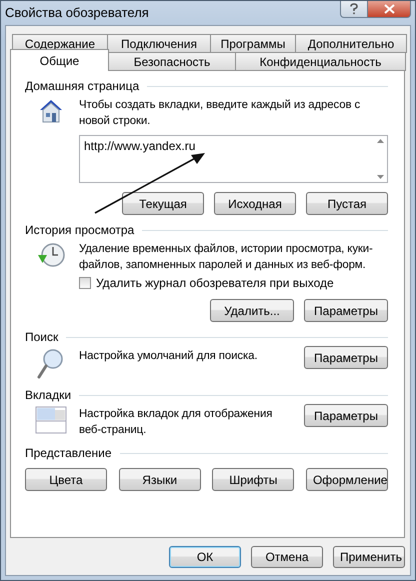 Image resolution: width=416 pixels, height=581 pixels. Describe the element at coordinates (380, 141) in the screenshot. I see `scroll-up-arrow-icon` at that location.